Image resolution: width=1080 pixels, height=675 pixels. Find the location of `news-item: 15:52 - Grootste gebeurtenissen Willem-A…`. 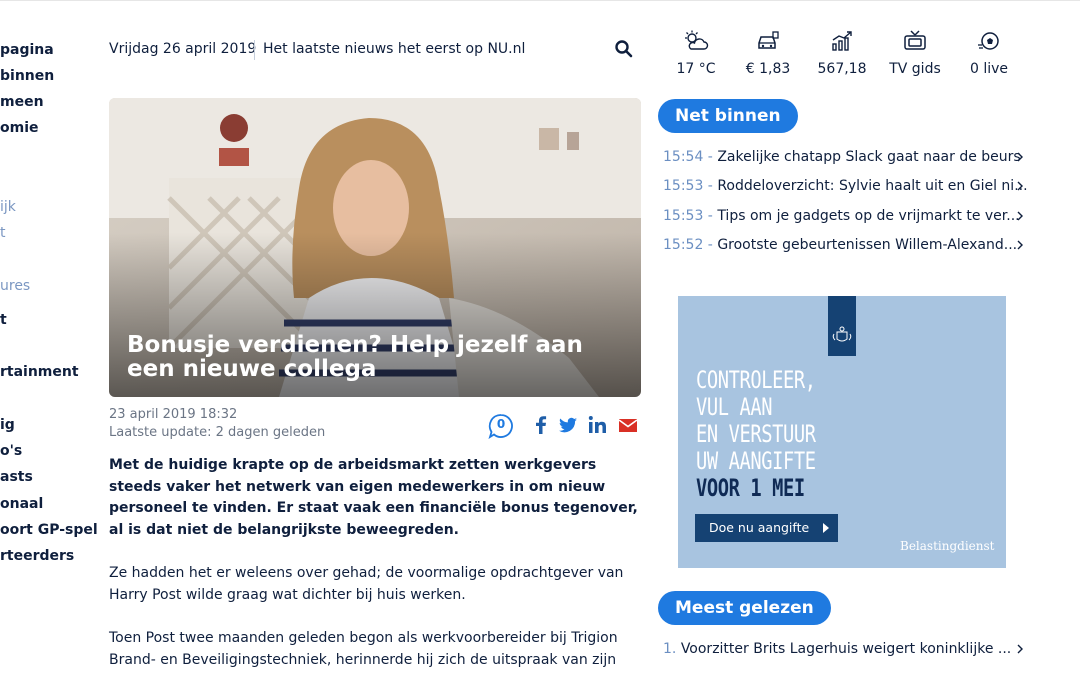

news-item: 15:52 - Grootste gebeurtenissen Willem-A… is located at coordinates (844, 245).